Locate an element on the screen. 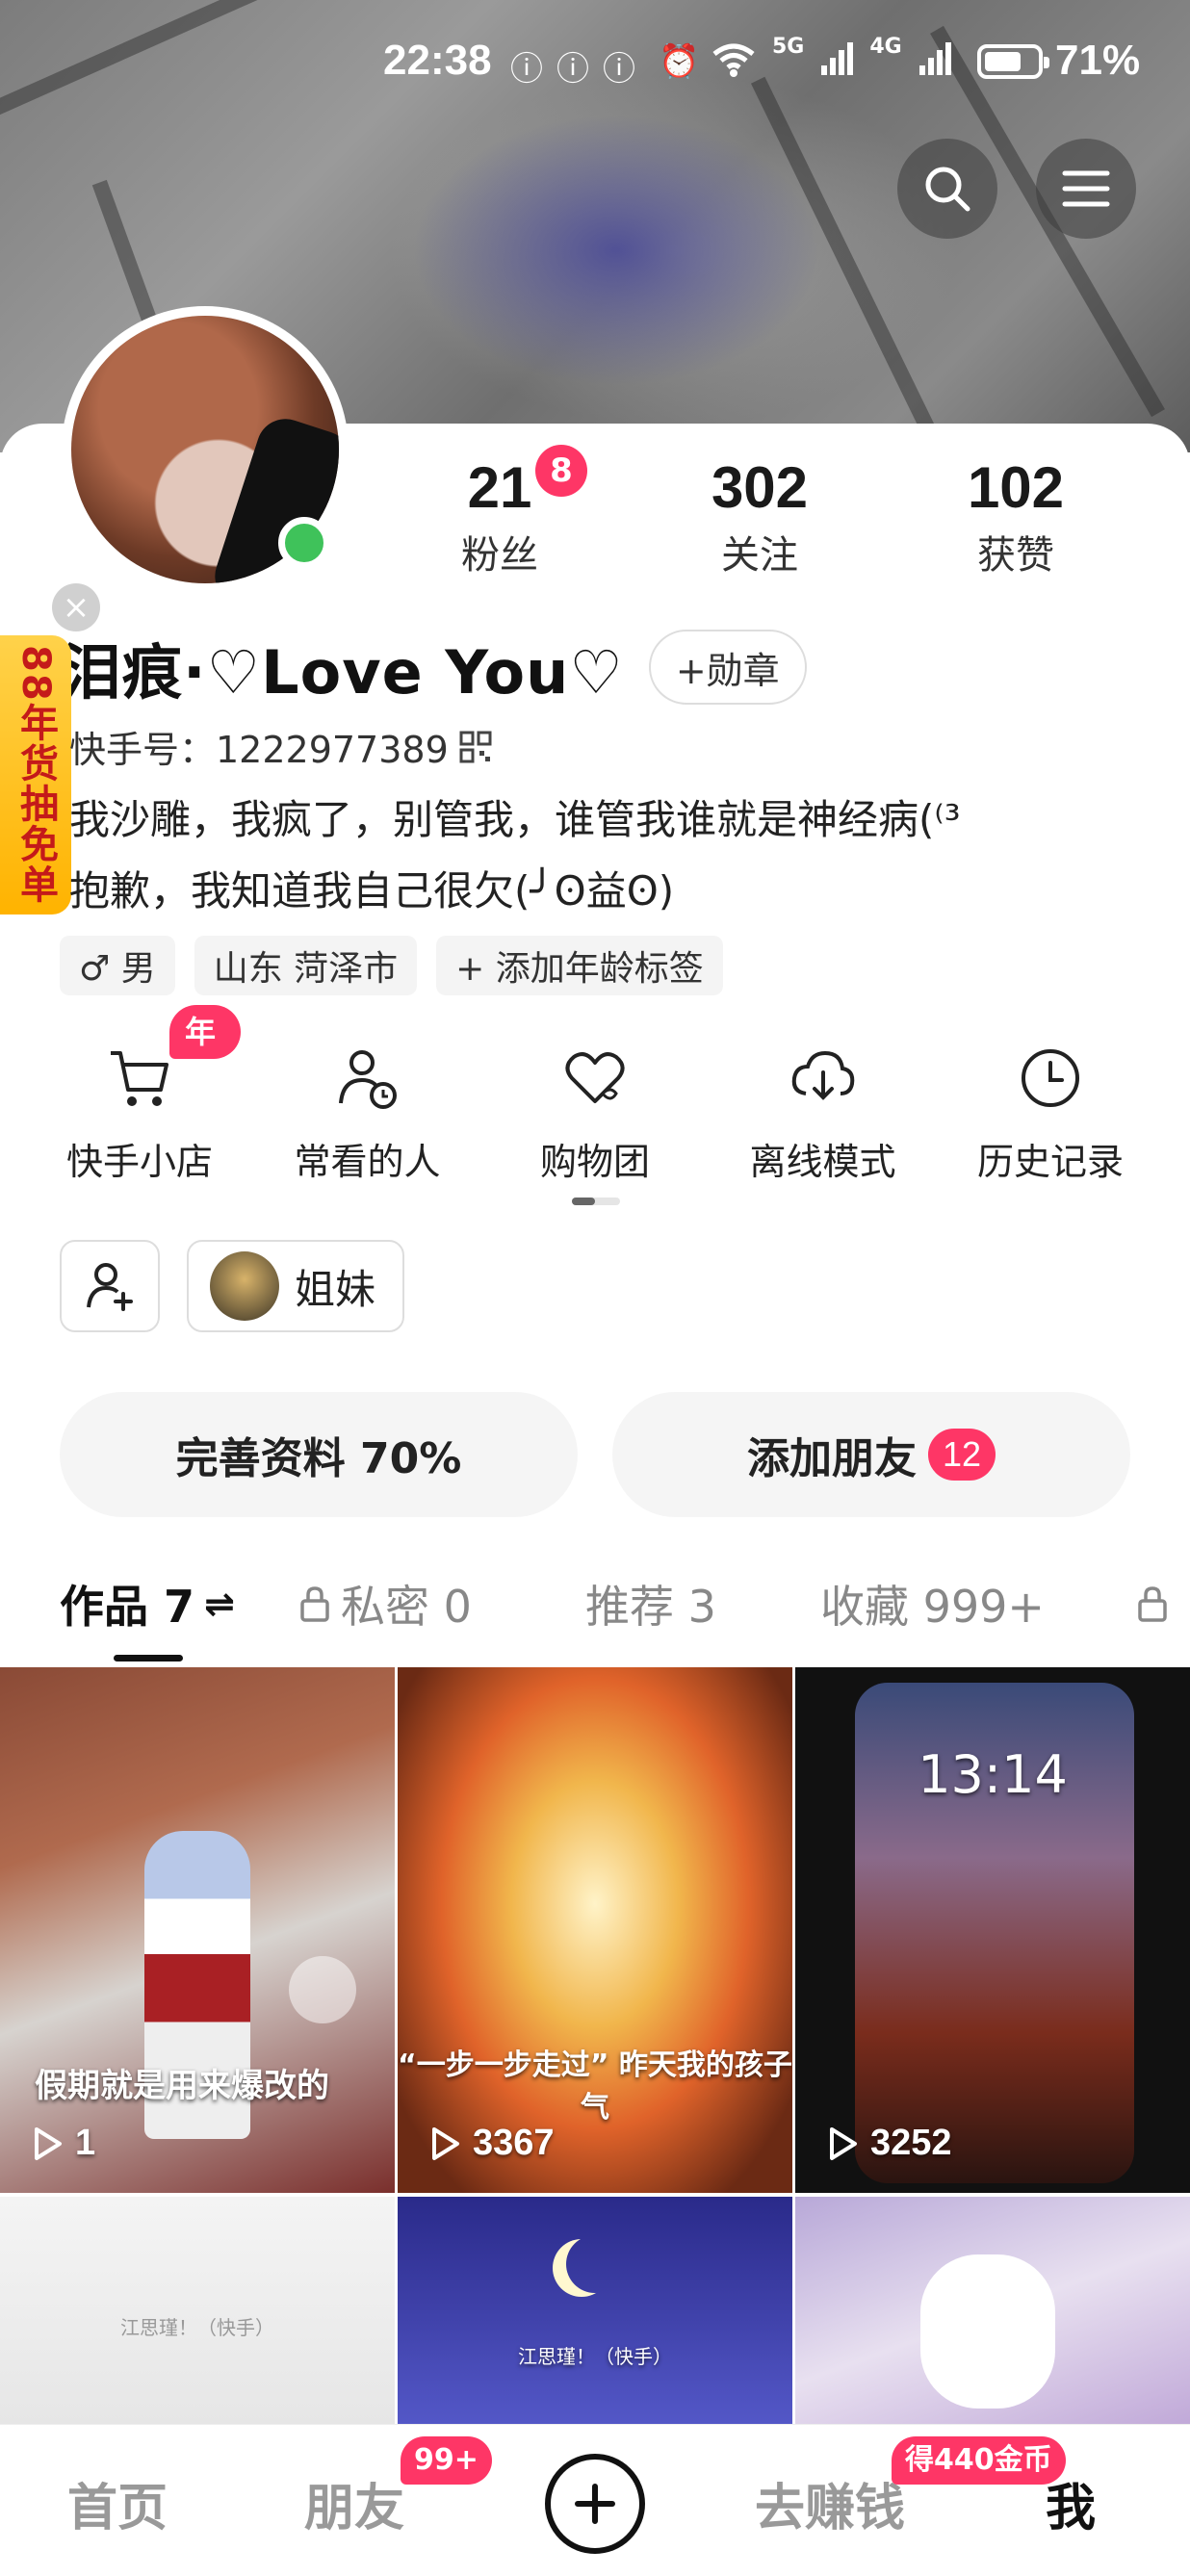 Image resolution: width=1190 pixels, height=2576 pixels. tool-label: 历史记录 is located at coordinates (1050, 1162).